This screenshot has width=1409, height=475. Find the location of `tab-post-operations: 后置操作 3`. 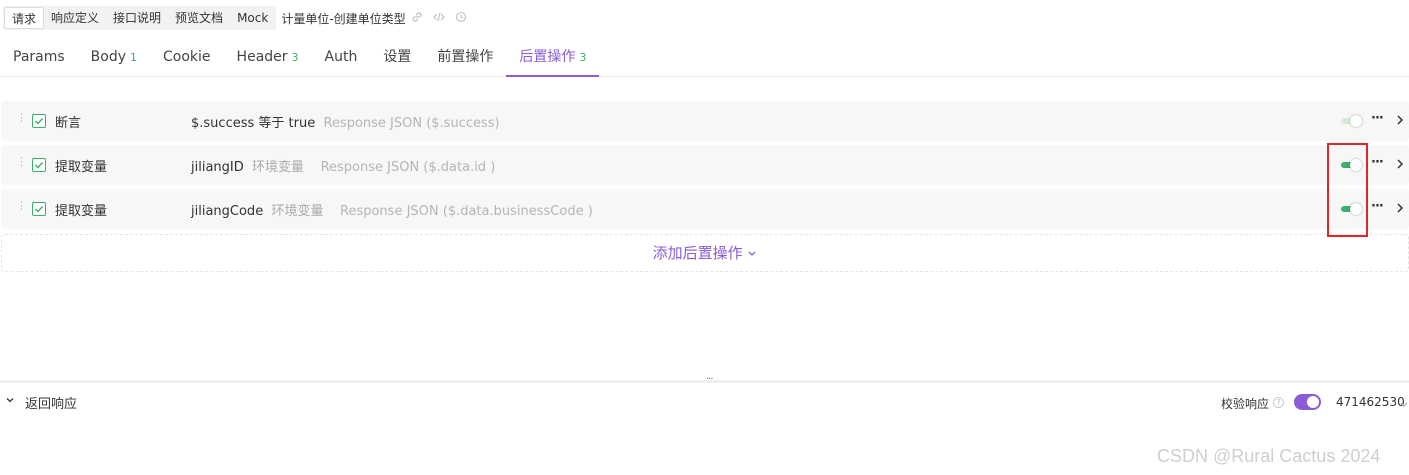

tab-post-operations: 后置操作 3 is located at coordinates (553, 57).